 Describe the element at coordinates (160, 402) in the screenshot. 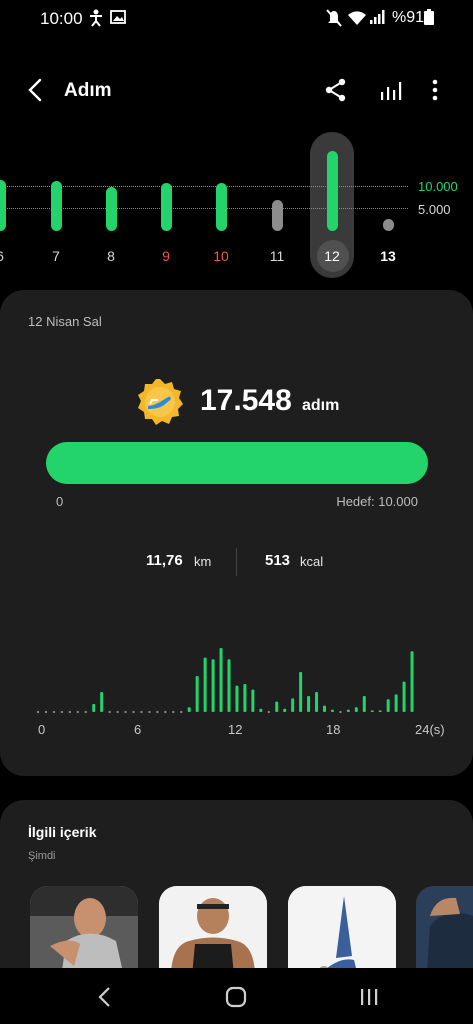

I see `achievement-badge-icon` at that location.